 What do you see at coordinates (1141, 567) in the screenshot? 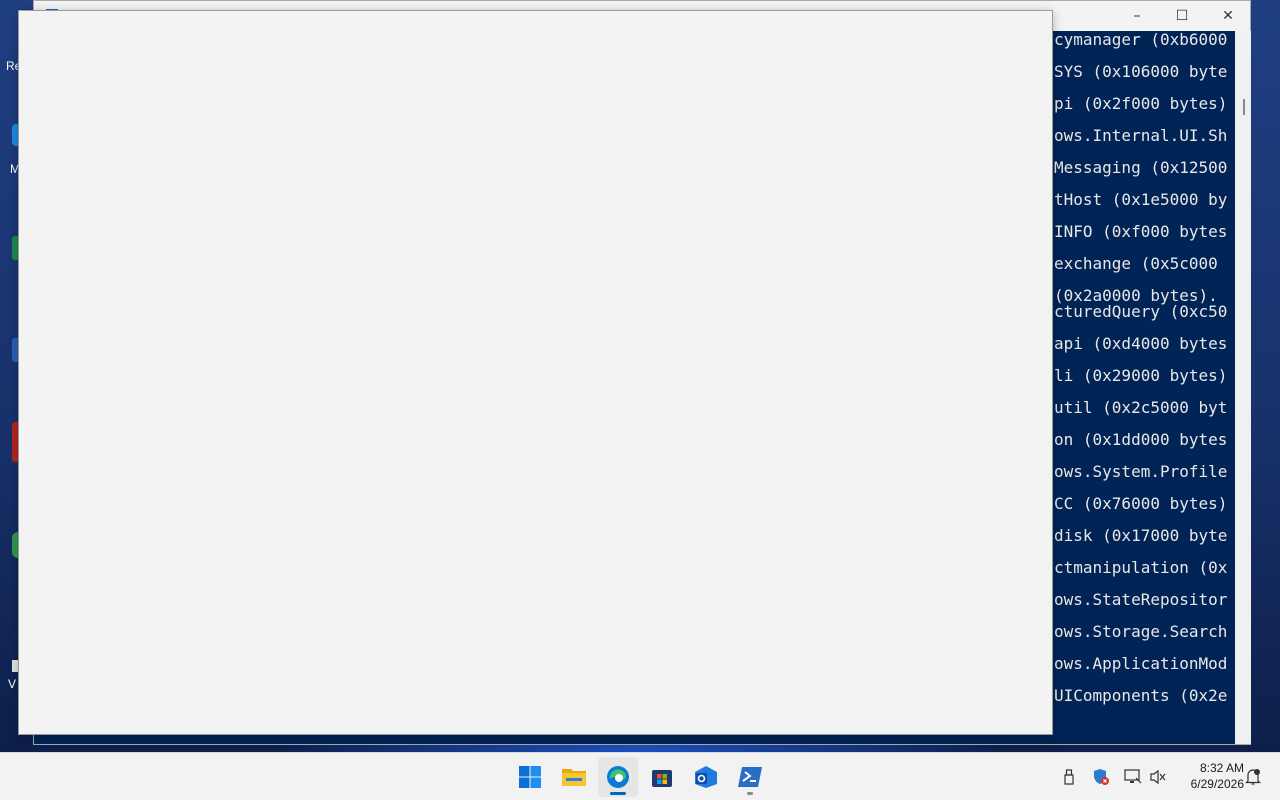
I see `terminal-line: ctmanipulation (0x` at bounding box center [1141, 567].